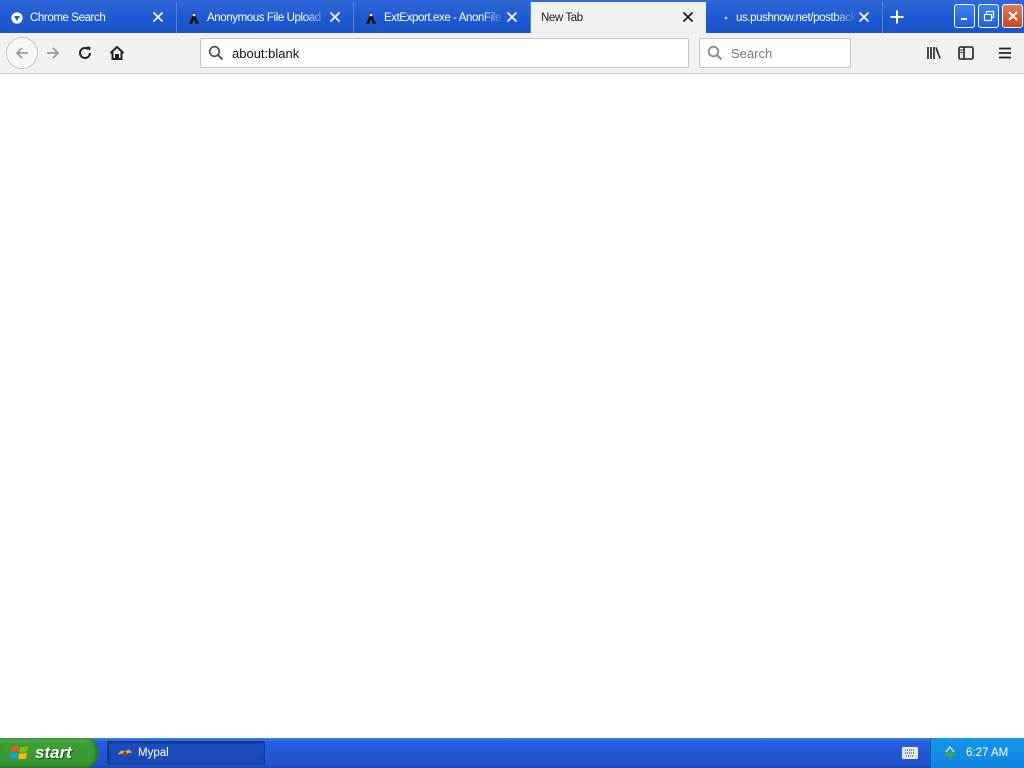 This screenshot has width=1024, height=768. Describe the element at coordinates (562, 17) in the screenshot. I see `tab-label: New Tab` at that location.